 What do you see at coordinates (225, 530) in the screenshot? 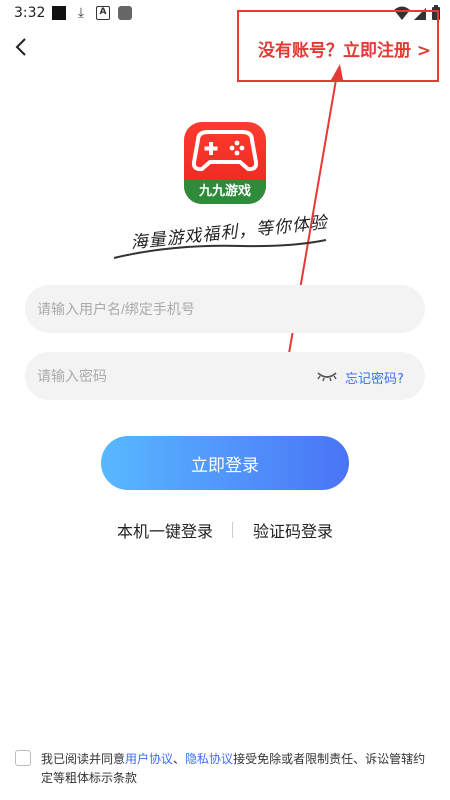
I see `alternative-login-row: 本机一键登录 验证码登录` at bounding box center [225, 530].